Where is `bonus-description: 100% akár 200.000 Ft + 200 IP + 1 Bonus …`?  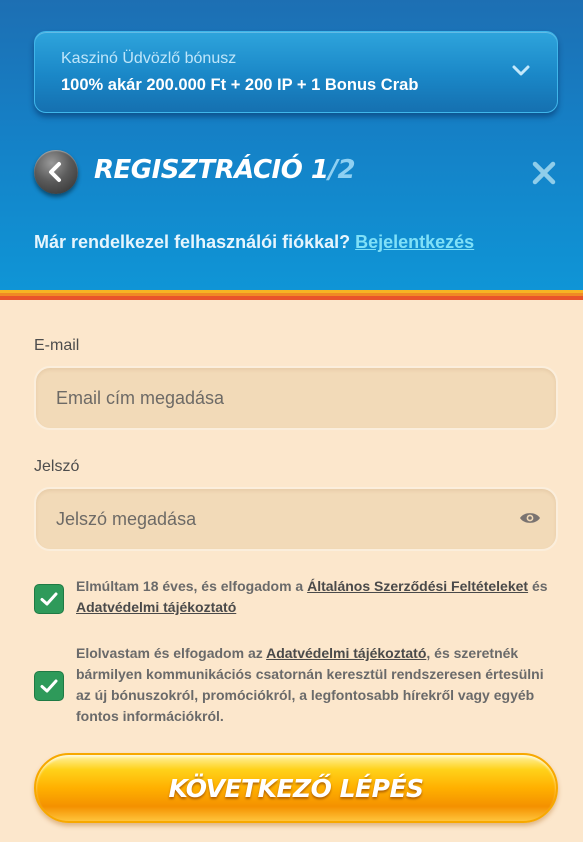
bonus-description: 100% akár 200.000 Ft + 200 IP + 1 Bonus … is located at coordinates (240, 85).